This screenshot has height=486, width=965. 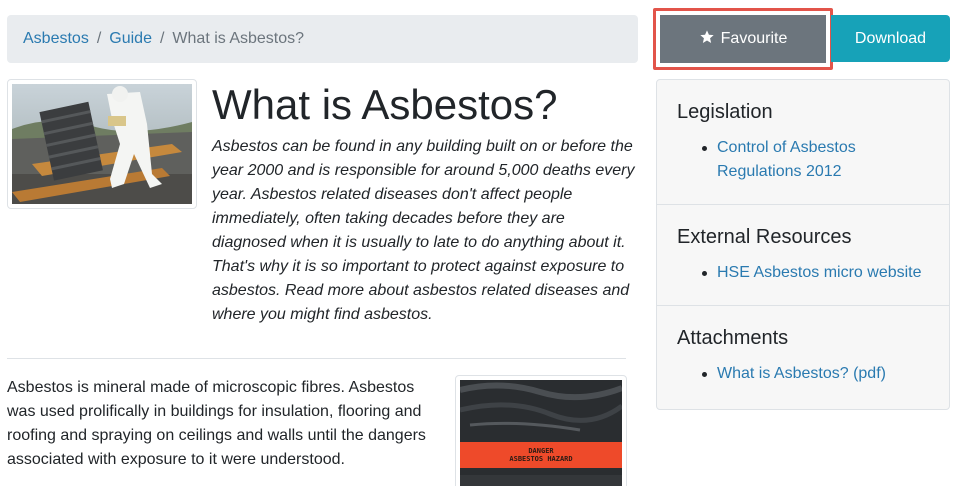 What do you see at coordinates (541, 430) in the screenshot?
I see `asbestos-bag-photo: DANGER ASBESTOS HAZARD` at bounding box center [541, 430].